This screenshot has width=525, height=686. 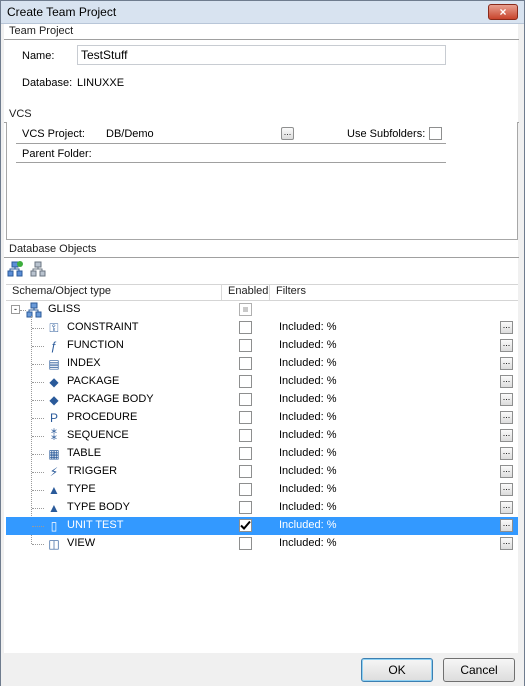 I want to click on object-type-name: TABLE, so click(x=84, y=453).